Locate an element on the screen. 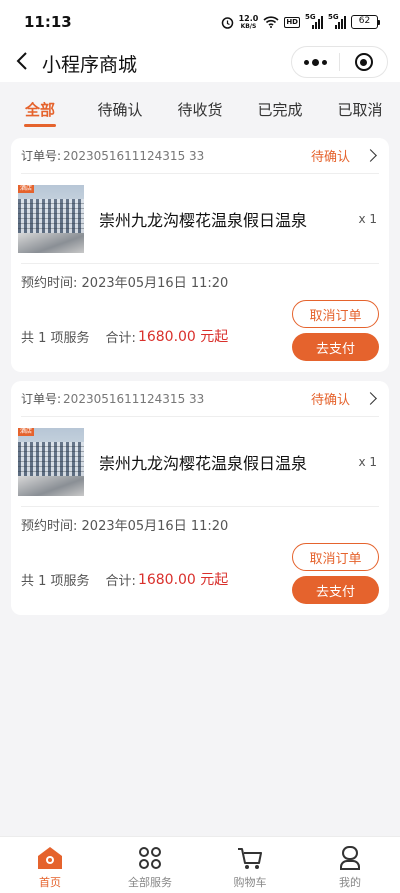  status-bar: 11:13 12.0 KB/S HD 5G 5G 62 is located at coordinates (200, 22).